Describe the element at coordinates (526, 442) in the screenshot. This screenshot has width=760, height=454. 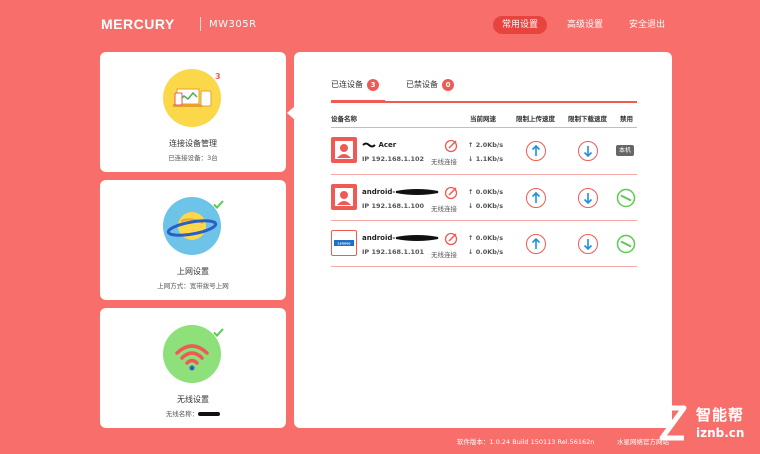
I see `firmware-version: 软件版本：1.0.24 Build 150113 Rel.56162n` at that location.